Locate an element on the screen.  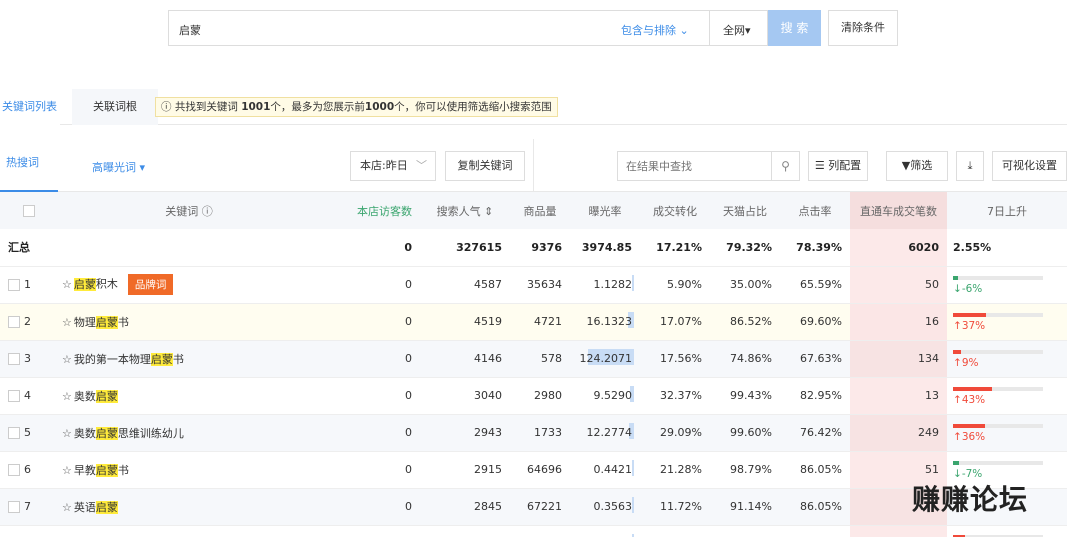
exposure-value: 9.5290 is located at coordinates (613, 395).